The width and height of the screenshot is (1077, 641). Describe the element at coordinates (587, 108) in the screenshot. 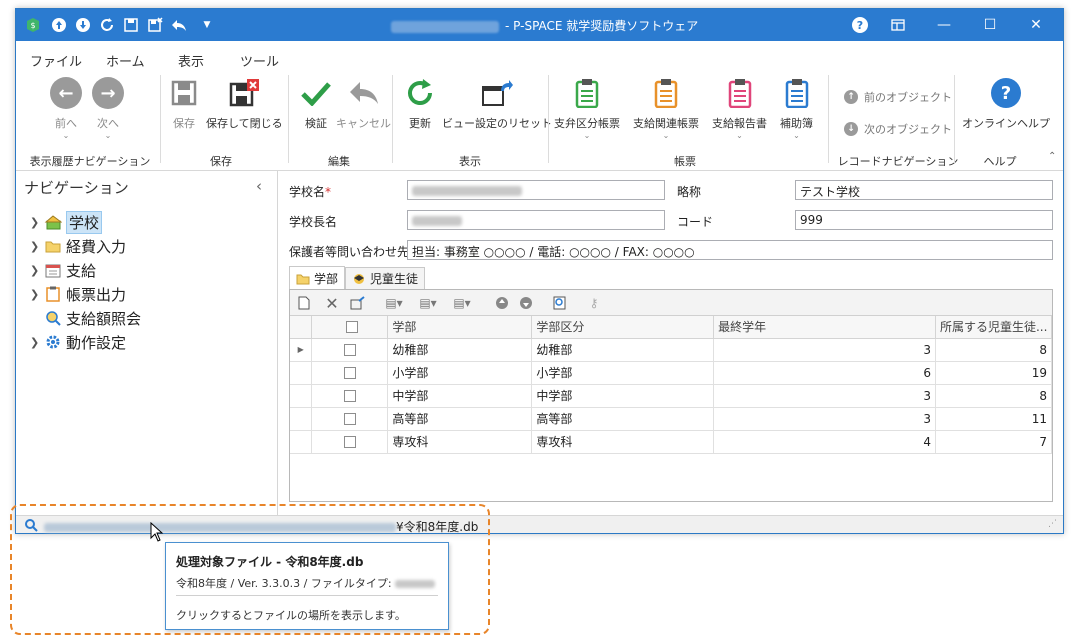

I see `shiben-report-button: 支弁区分帳票 ⌄` at that location.